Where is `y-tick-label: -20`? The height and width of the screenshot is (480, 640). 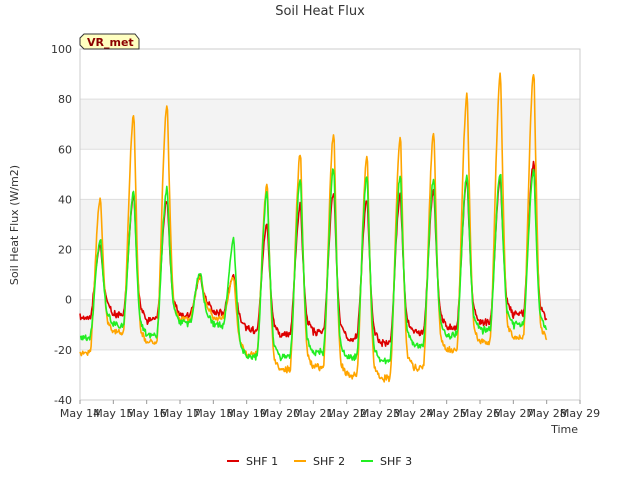 y-tick-label: -20 is located at coordinates (63, 350).